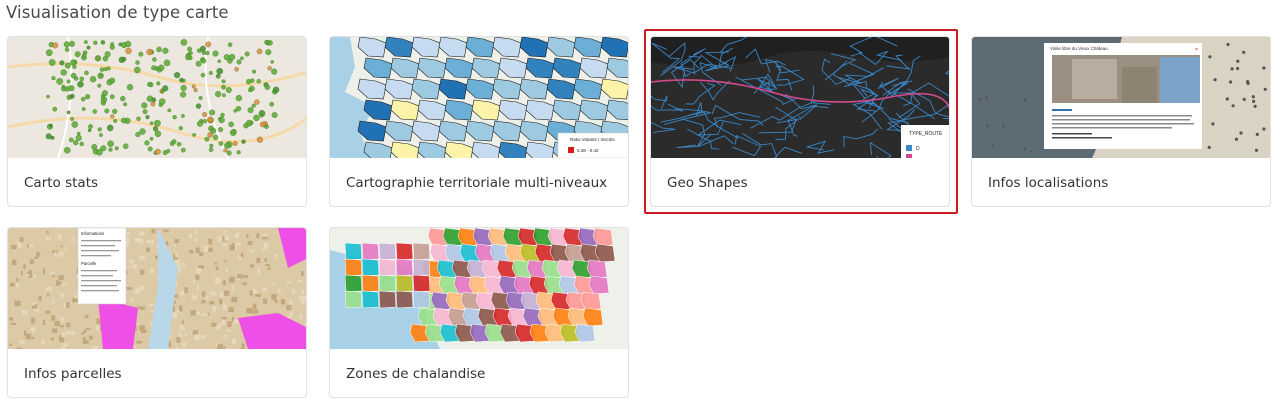 The image size is (1280, 409). Describe the element at coordinates (416, 374) in the screenshot. I see `card-label: Zones de chalandise` at that location.